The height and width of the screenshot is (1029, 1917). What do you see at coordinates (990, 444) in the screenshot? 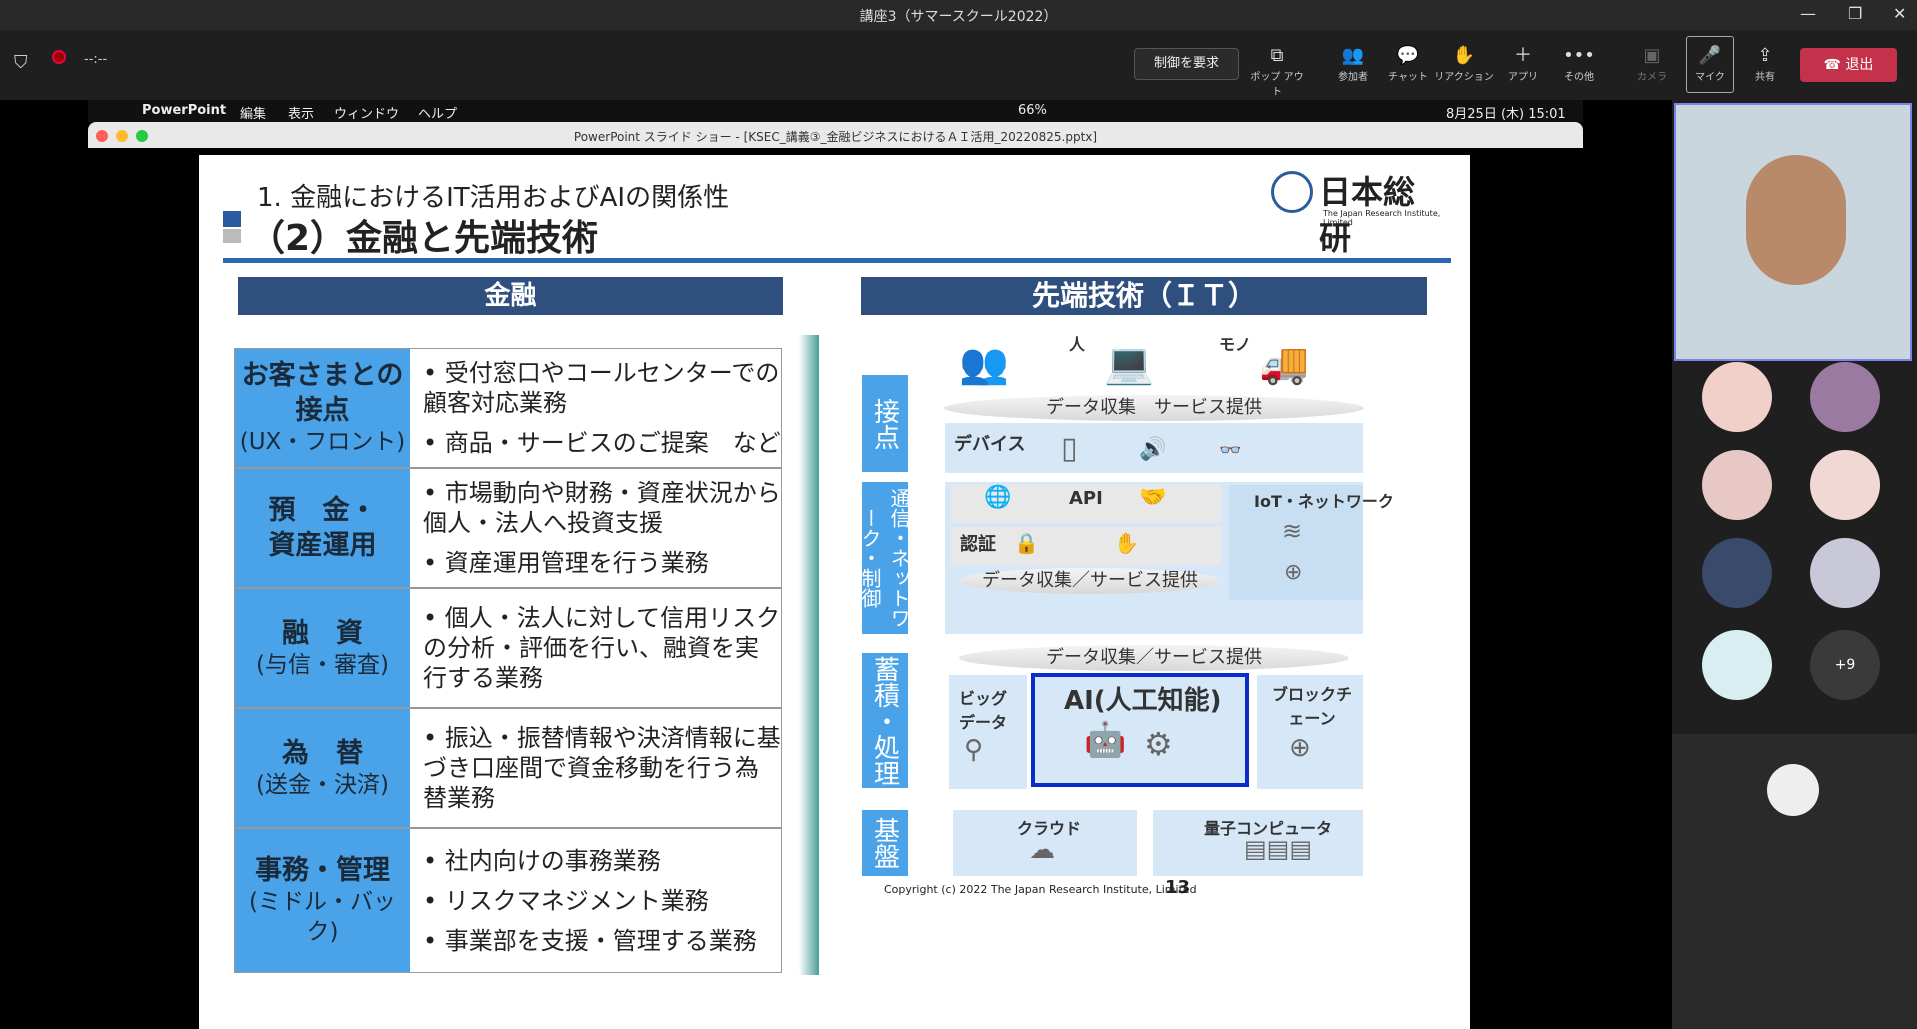
I see `device-label: デバイス` at bounding box center [990, 444].